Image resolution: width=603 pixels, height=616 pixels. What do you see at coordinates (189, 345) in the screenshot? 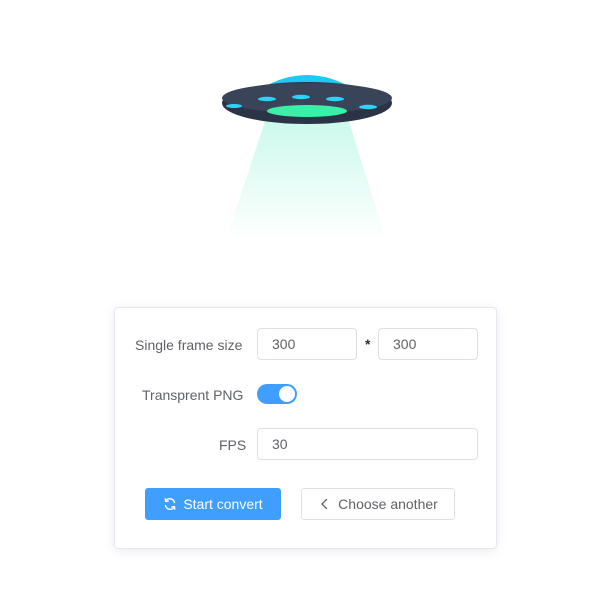
I see `frame-size-label: Single frame size` at bounding box center [189, 345].